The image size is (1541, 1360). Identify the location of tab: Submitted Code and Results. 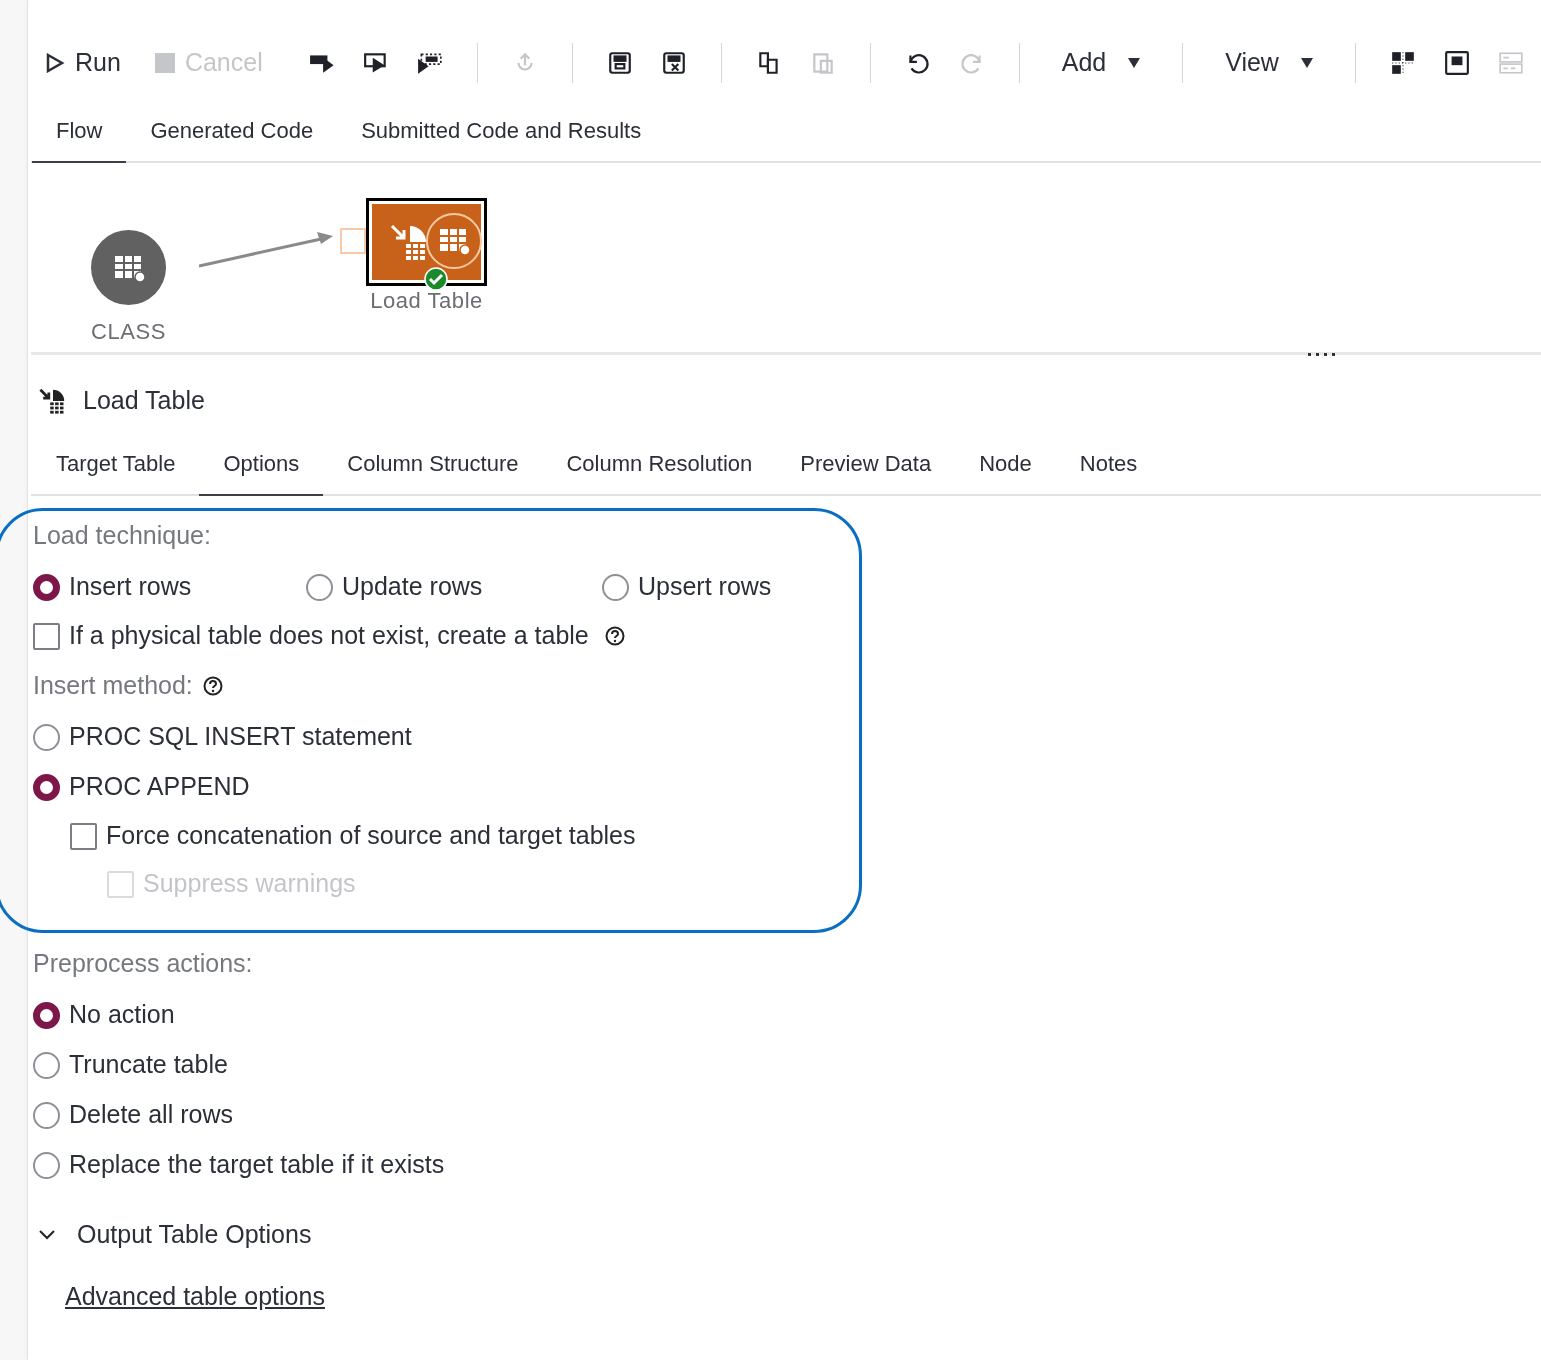
(501, 136).